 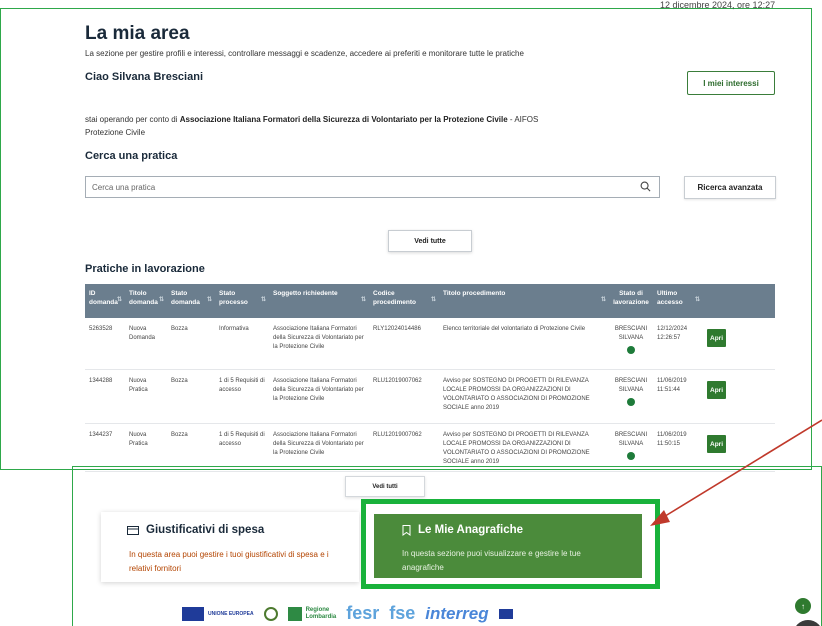 What do you see at coordinates (193, 613) in the screenshot?
I see `eu-flag-icon` at bounding box center [193, 613].